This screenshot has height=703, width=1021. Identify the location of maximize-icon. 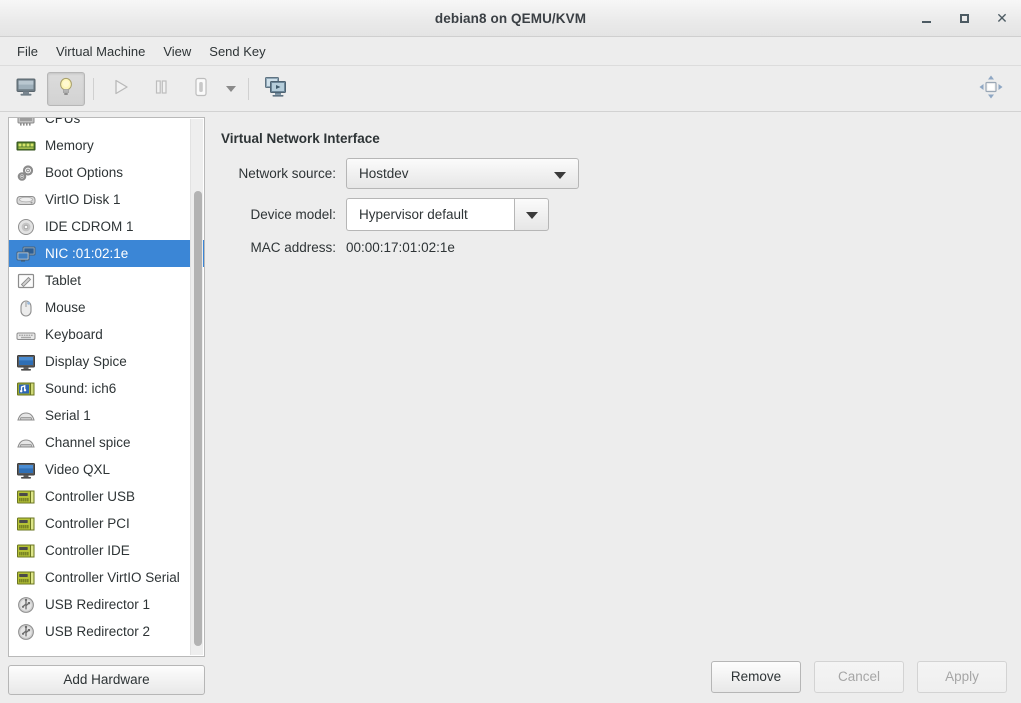
(964, 18).